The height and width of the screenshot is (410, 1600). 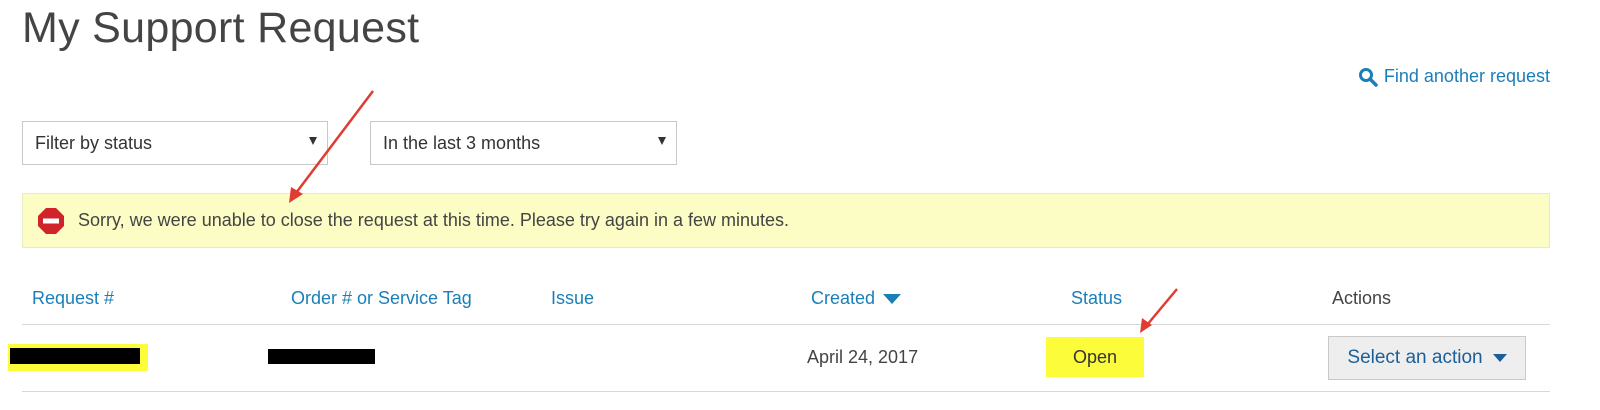 What do you see at coordinates (892, 298) in the screenshot?
I see `sort-descending-icon` at bounding box center [892, 298].